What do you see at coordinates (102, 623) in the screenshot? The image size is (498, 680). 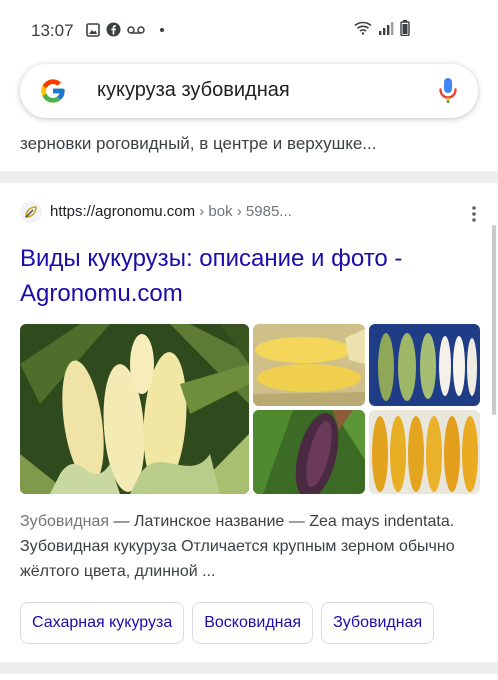 I see `chip-sweet-corn: Сахарная кукуруза` at bounding box center [102, 623].